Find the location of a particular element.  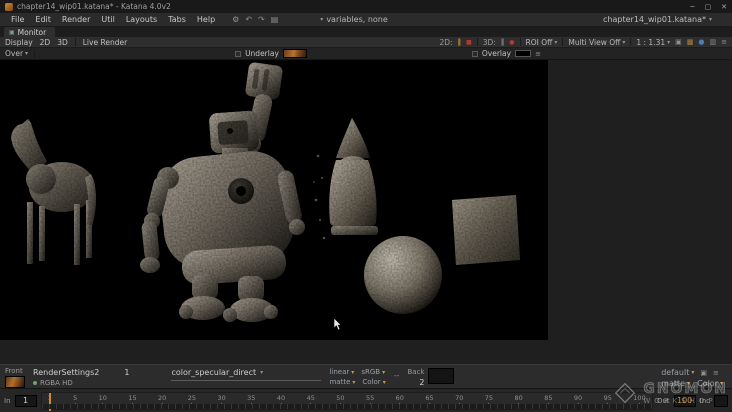

redo-icon: ↷ is located at coordinates (261, 19).